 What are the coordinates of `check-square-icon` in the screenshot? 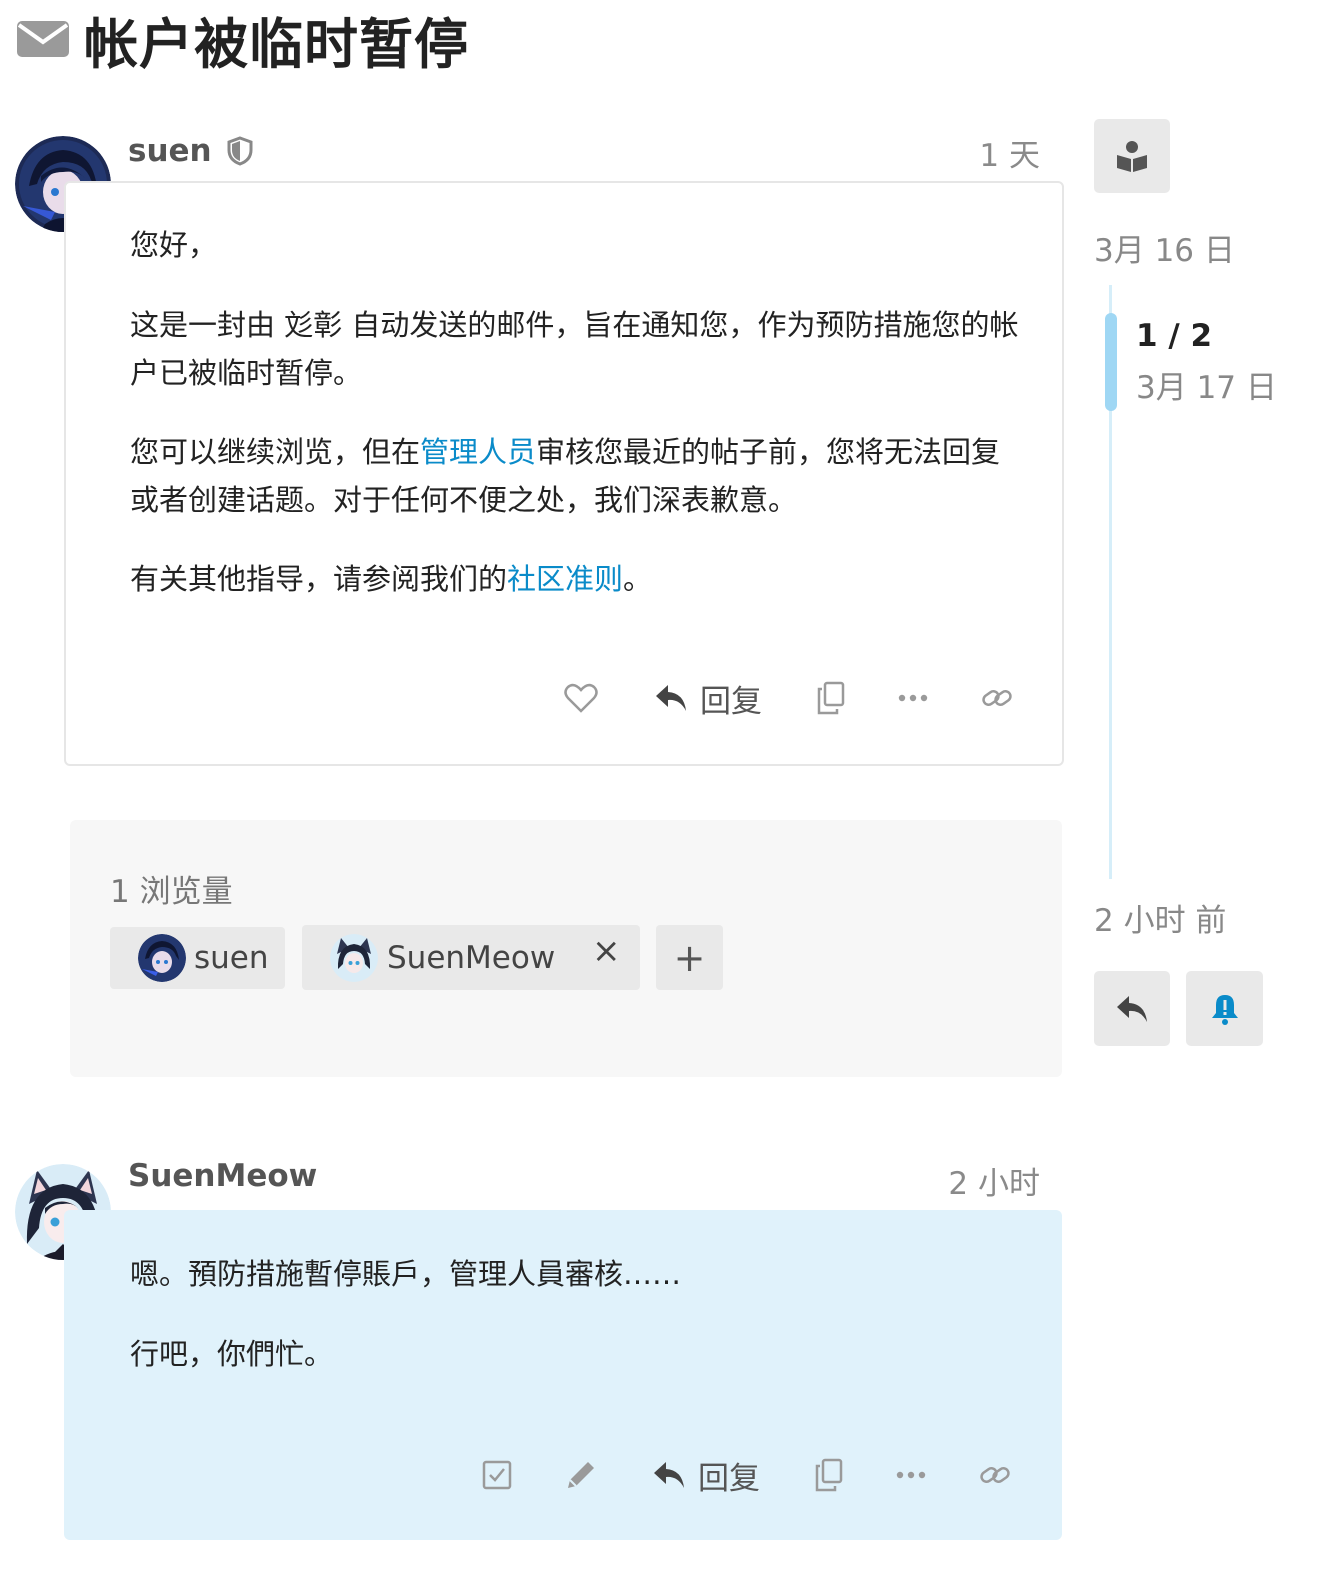 It's located at (497, 1475).